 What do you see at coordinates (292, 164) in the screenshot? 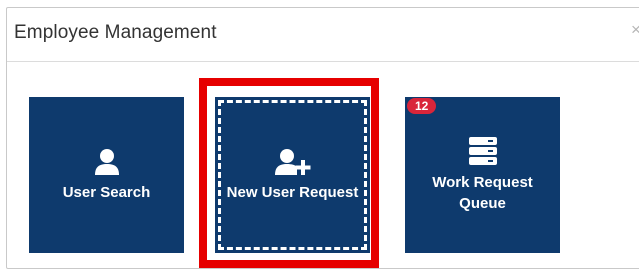
I see `user-plus-icon` at bounding box center [292, 164].